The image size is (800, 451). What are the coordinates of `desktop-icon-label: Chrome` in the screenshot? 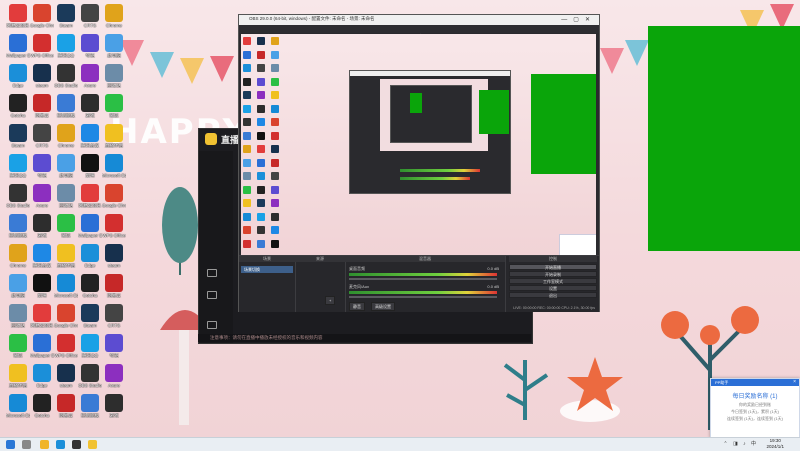 It's located at (65, 145).